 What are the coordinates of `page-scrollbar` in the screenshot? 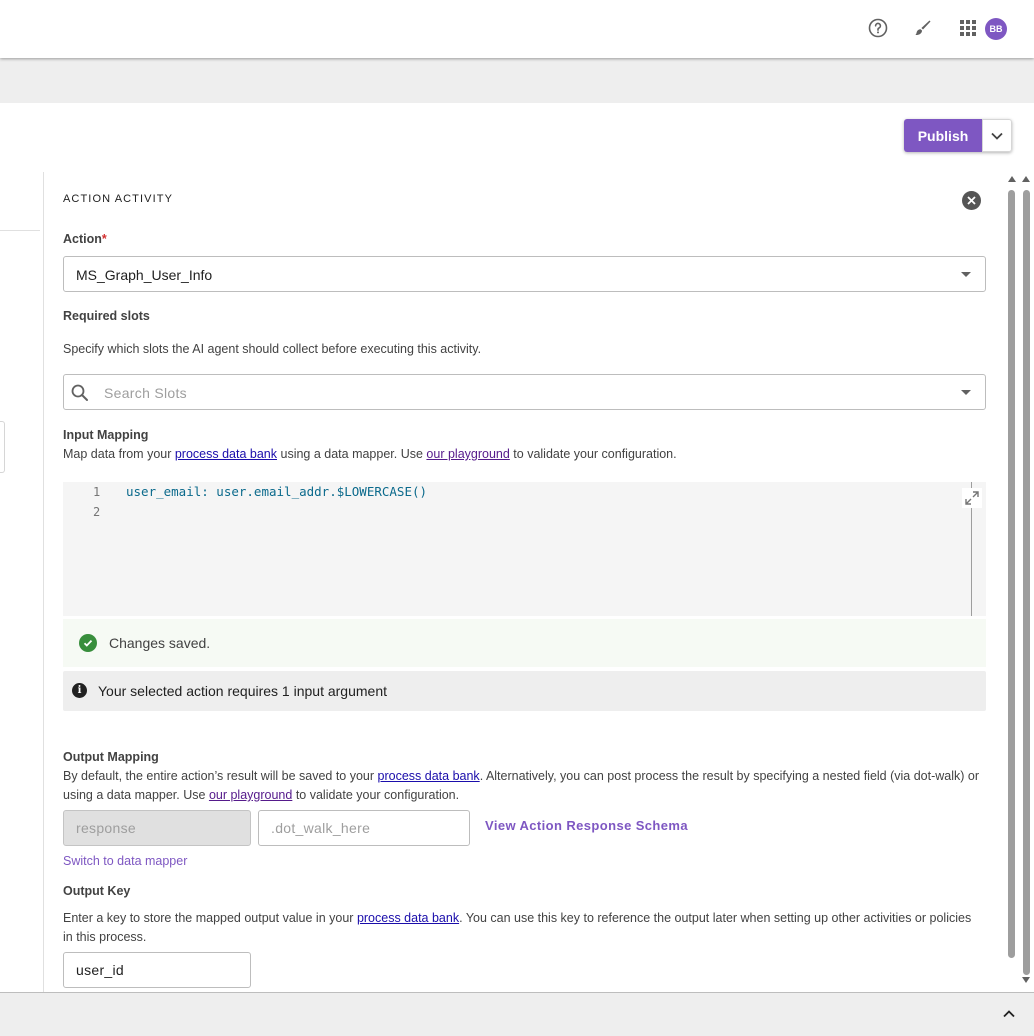 It's located at (1027, 581).